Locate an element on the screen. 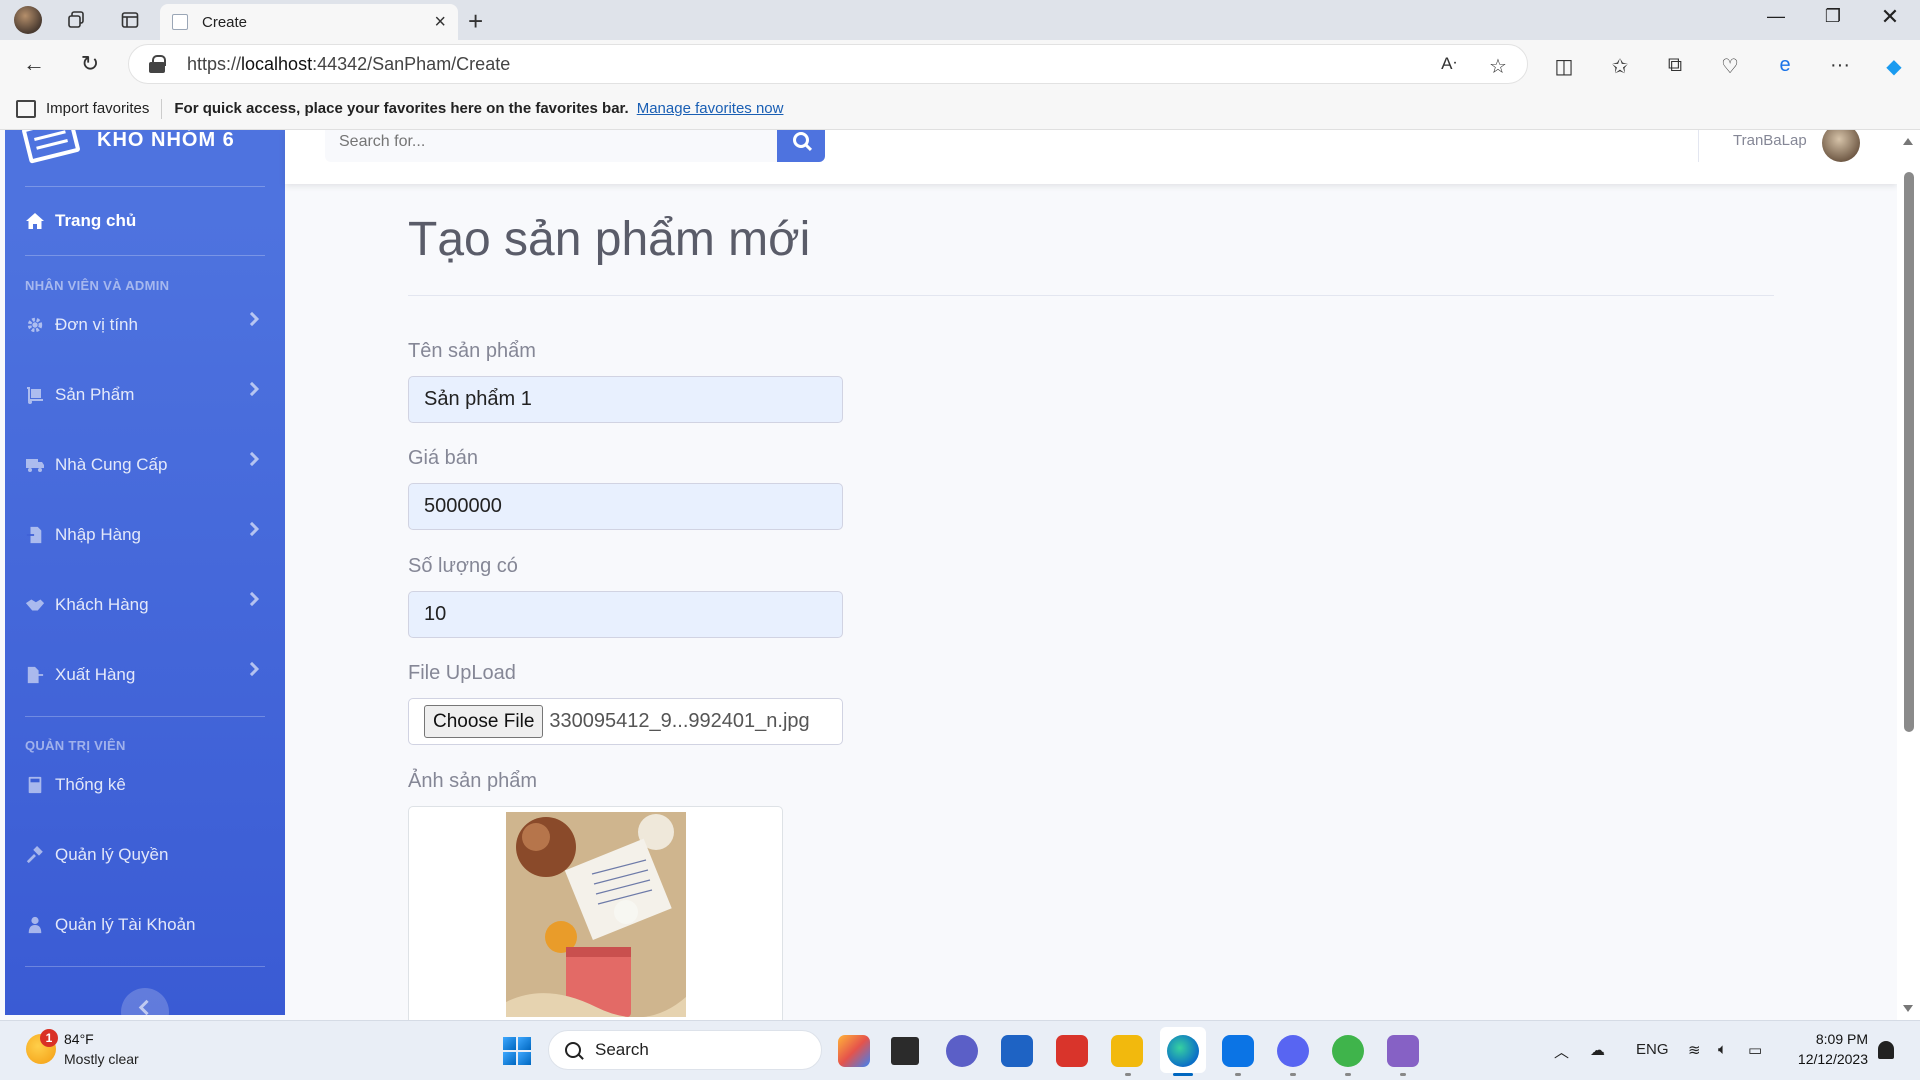 This screenshot has width=1920, height=1080. import-favorites-button: Import favorites is located at coordinates (75, 108).